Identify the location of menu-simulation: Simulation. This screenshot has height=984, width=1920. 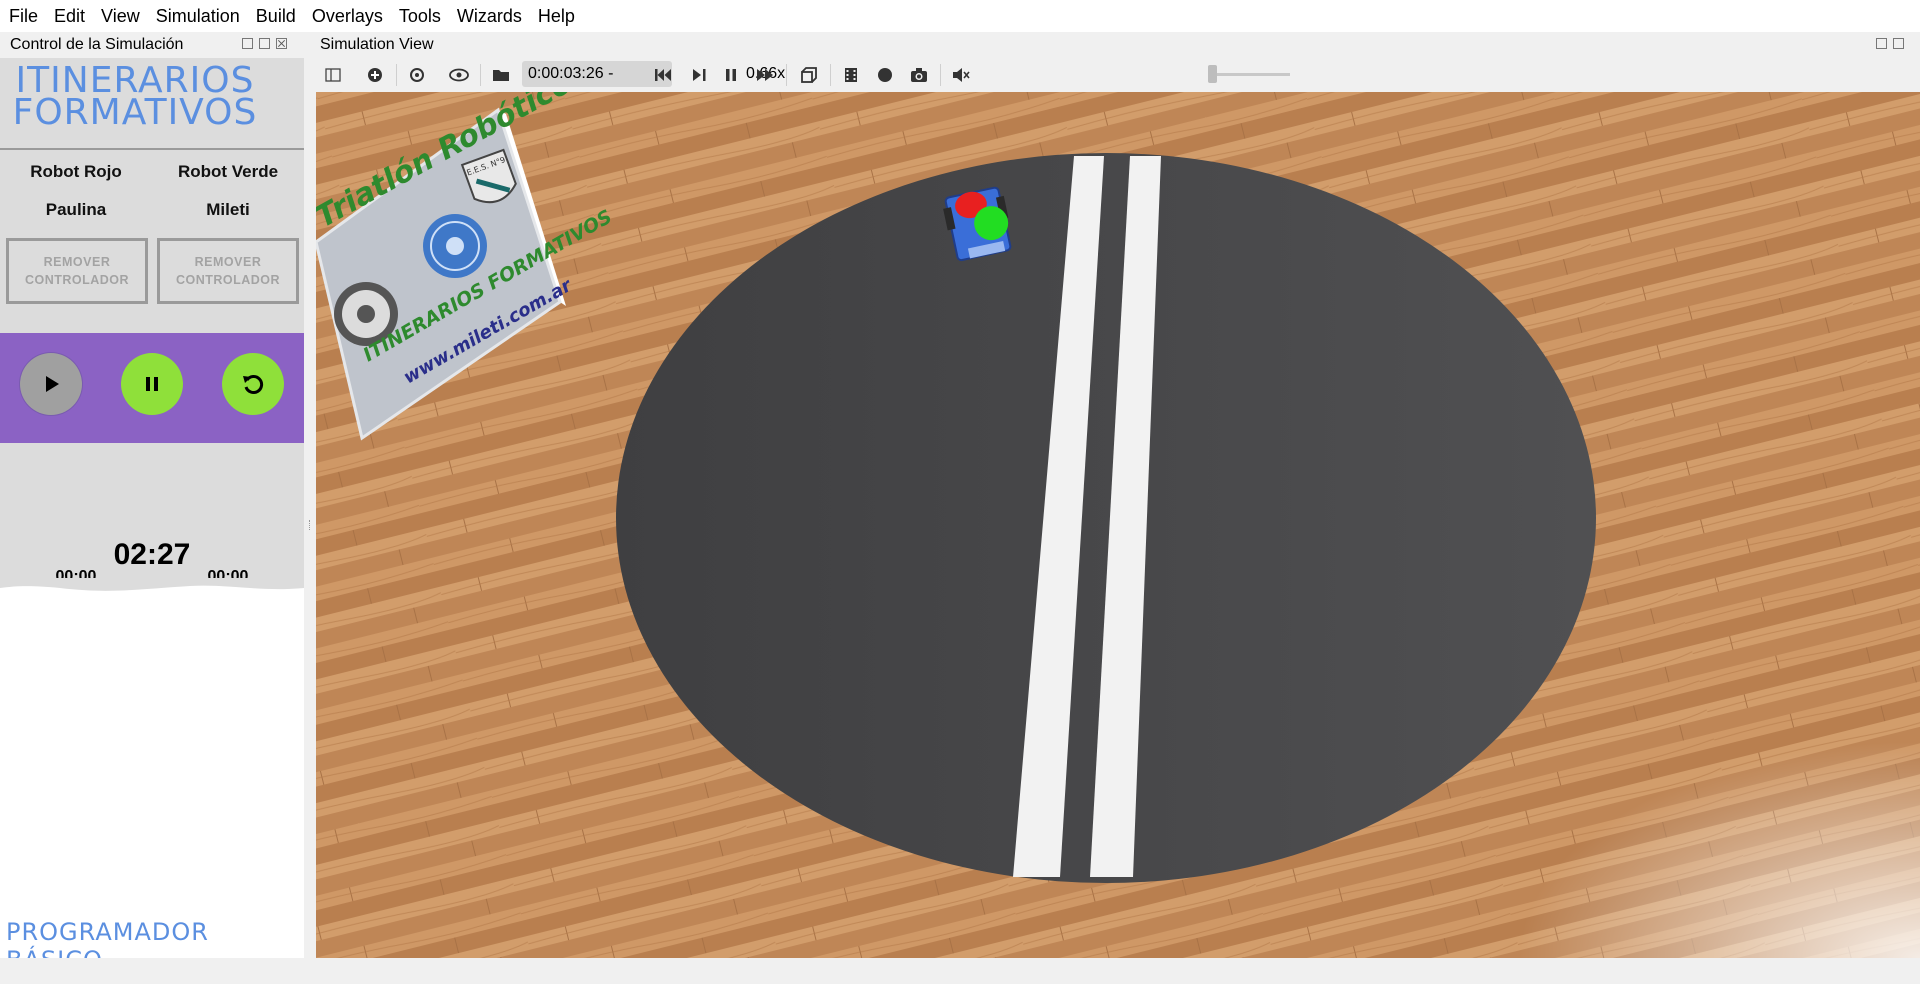
(198, 16).